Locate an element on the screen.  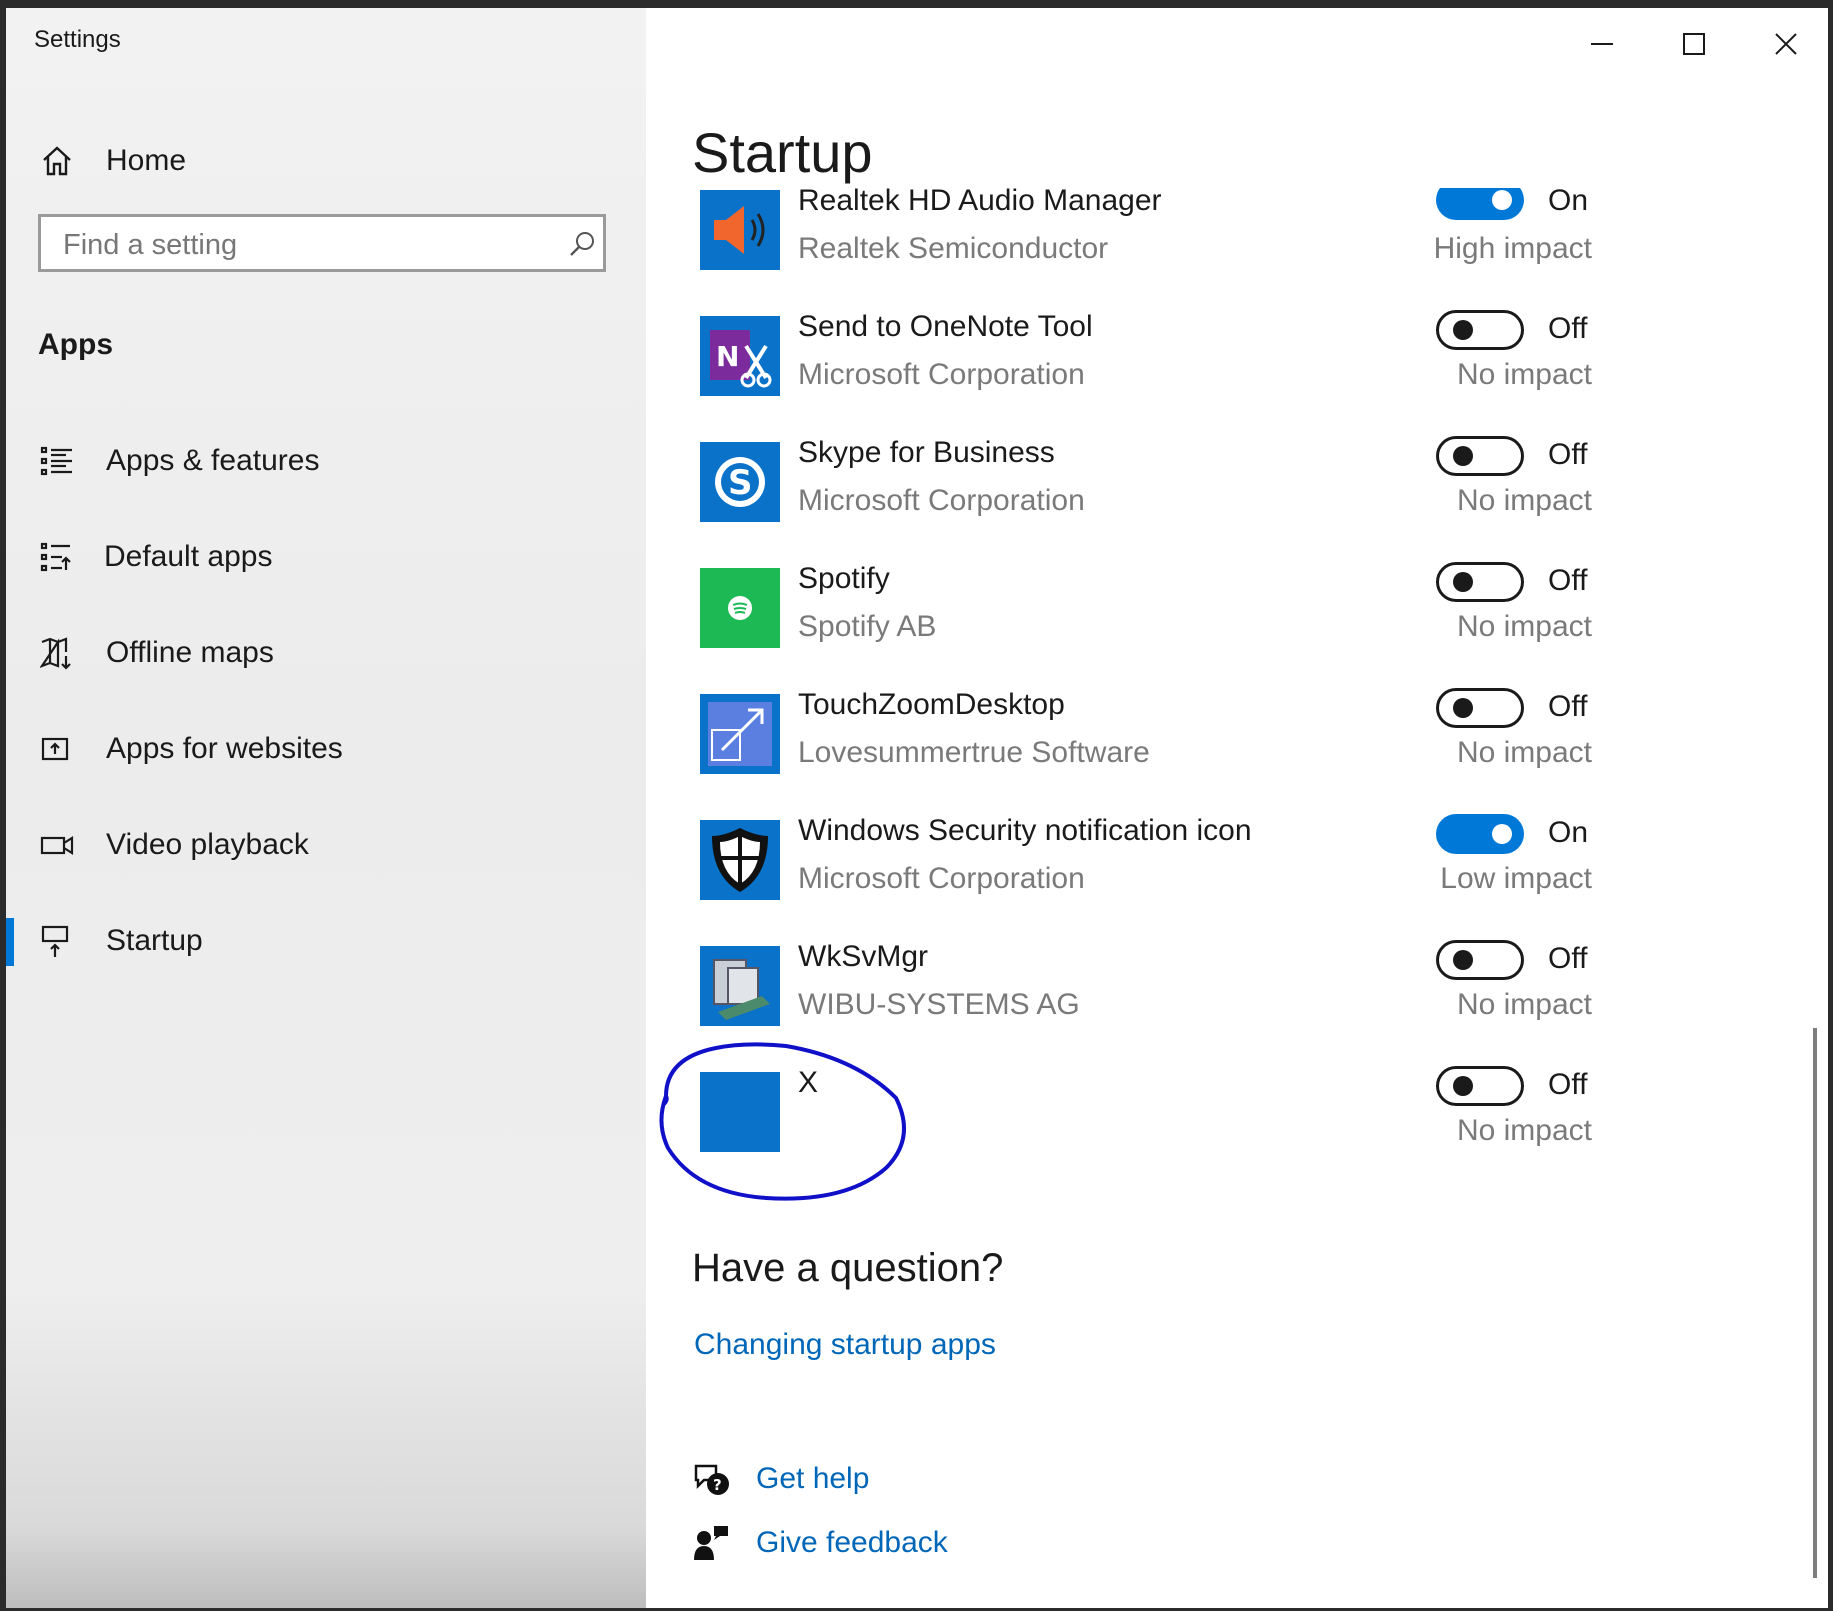
onenote-icon: N is located at coordinates (740, 356).